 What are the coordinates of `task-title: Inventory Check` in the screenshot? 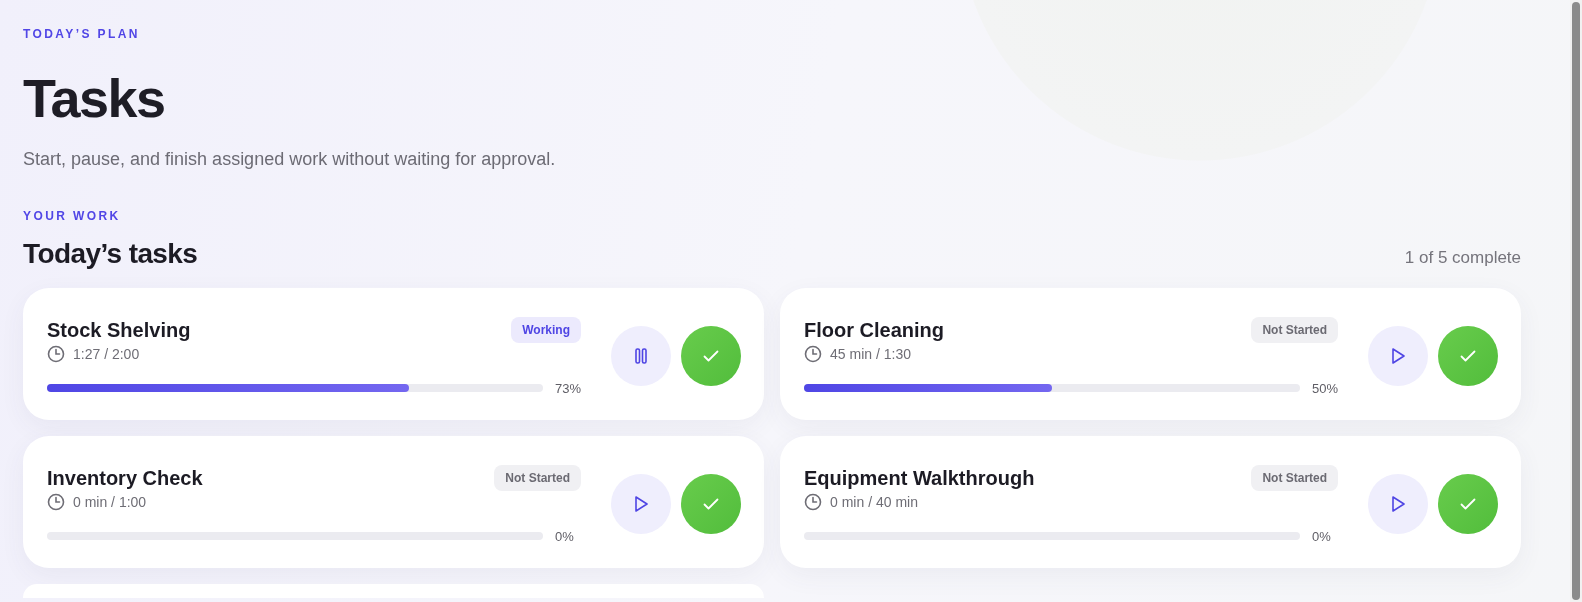 It's located at (125, 478).